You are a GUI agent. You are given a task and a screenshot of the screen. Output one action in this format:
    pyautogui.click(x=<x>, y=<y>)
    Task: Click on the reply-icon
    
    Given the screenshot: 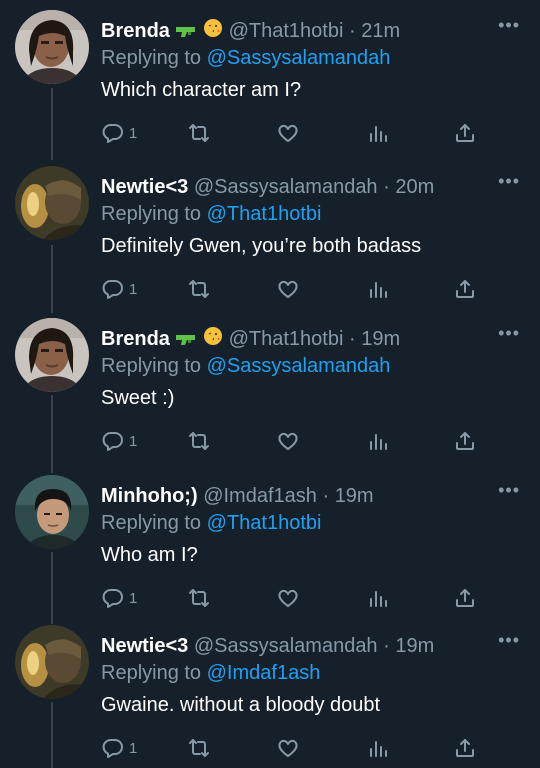 What is the action you would take?
    pyautogui.click(x=112, y=598)
    